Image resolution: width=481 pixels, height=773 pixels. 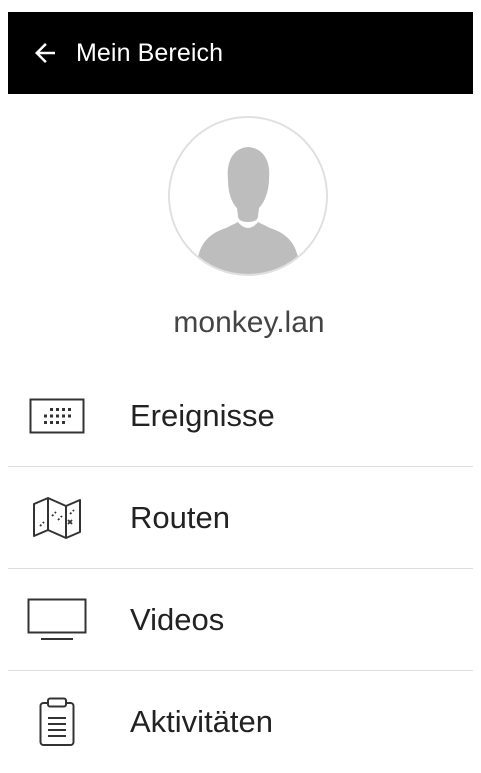 I want to click on back-button, so click(x=45, y=53).